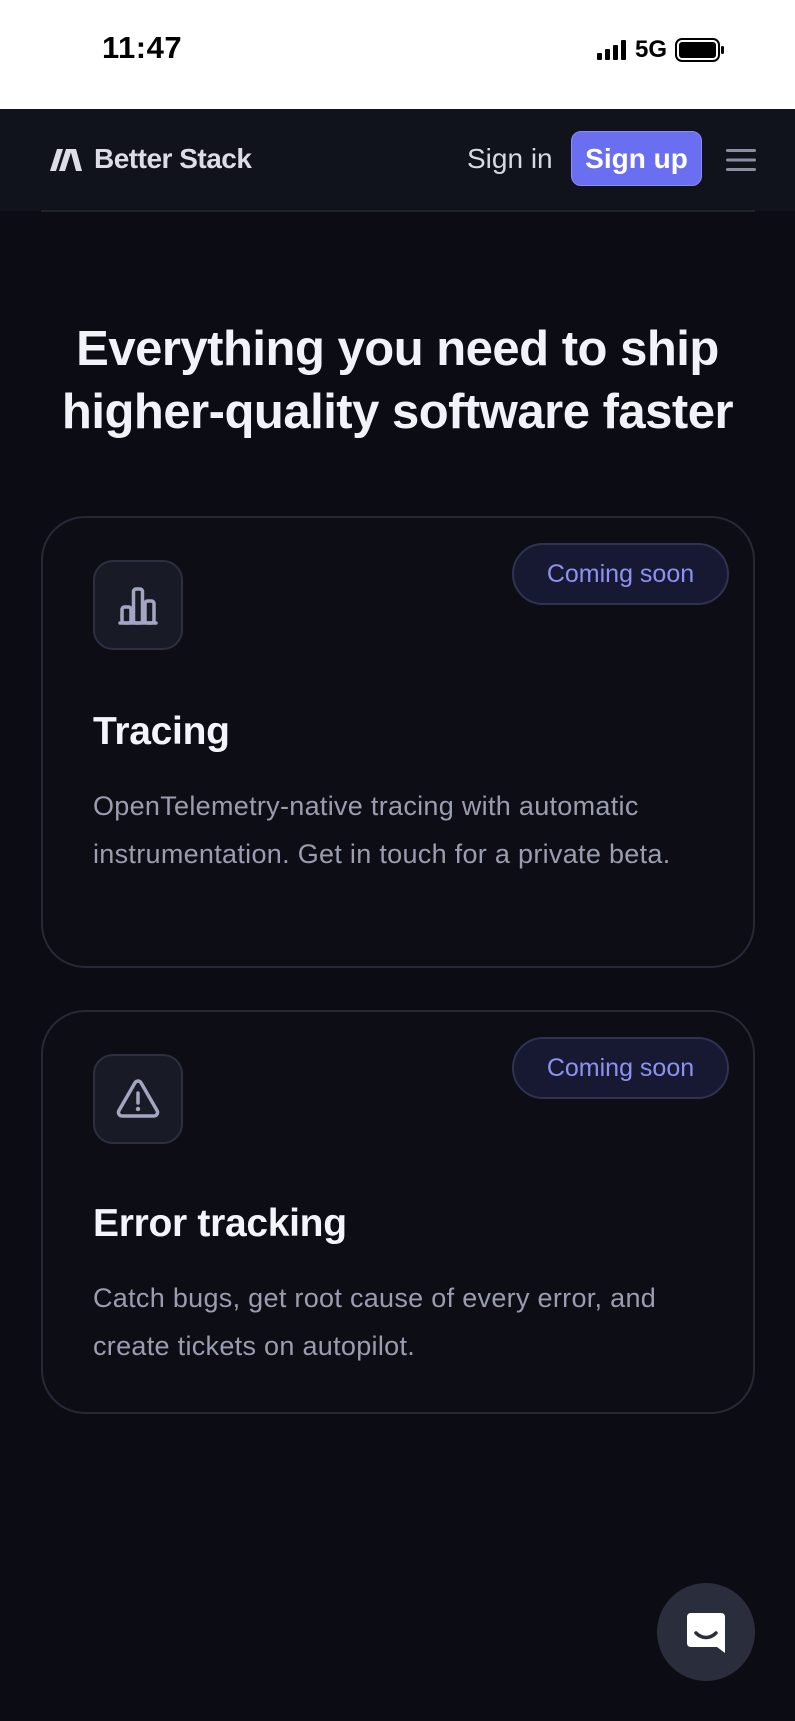 The width and height of the screenshot is (795, 1721). What do you see at coordinates (510, 159) in the screenshot?
I see `sign-in-link: Sign in` at bounding box center [510, 159].